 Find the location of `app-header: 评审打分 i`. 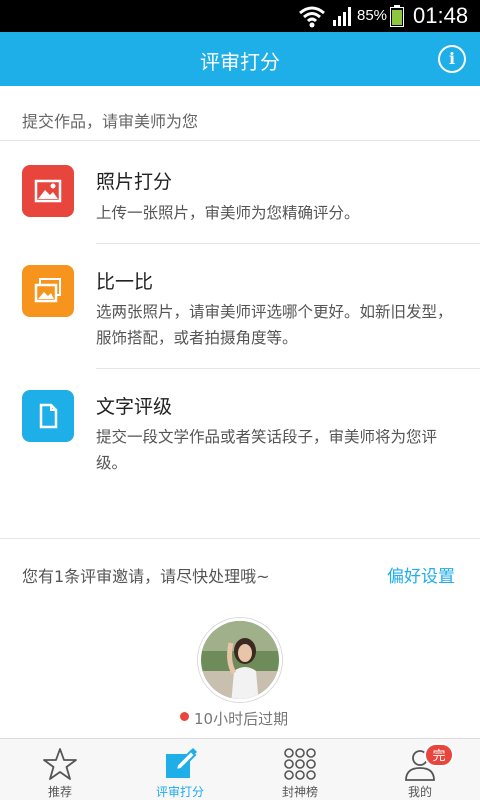

app-header: 评审打分 i is located at coordinates (240, 59).